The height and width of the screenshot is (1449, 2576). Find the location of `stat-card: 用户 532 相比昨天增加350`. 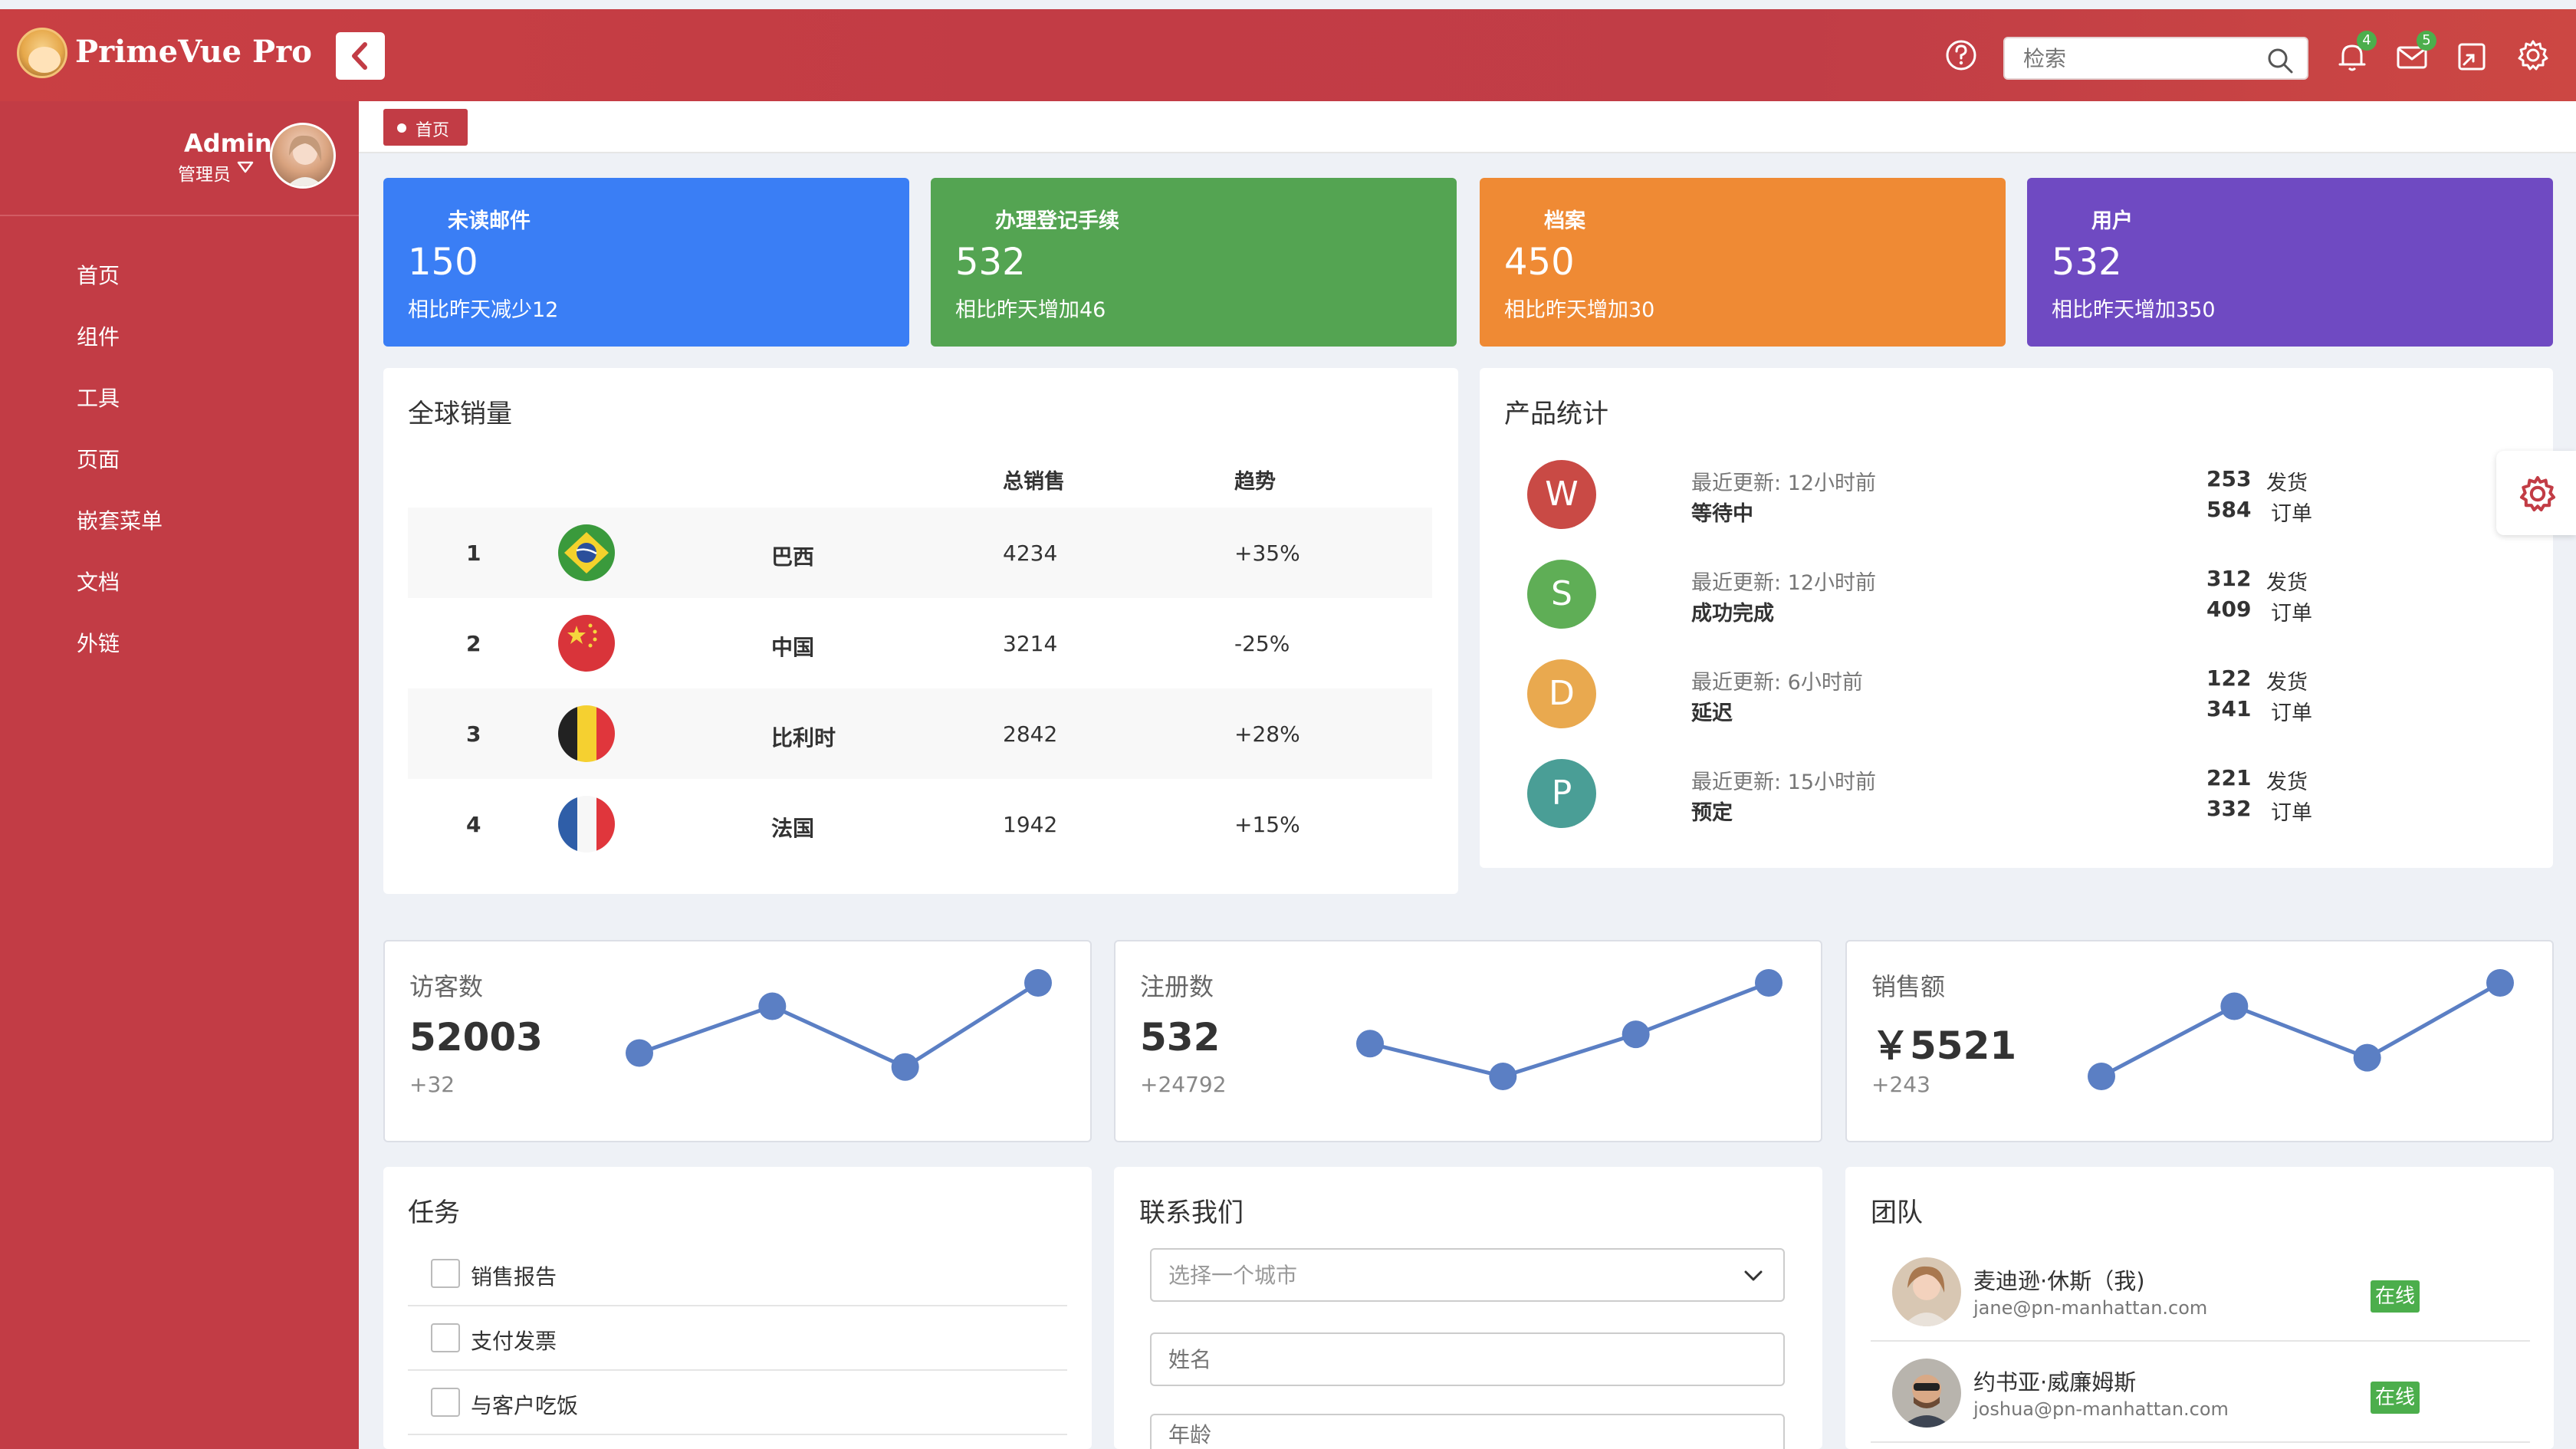

stat-card: 用户 532 相比昨天增加350 is located at coordinates (2290, 262).